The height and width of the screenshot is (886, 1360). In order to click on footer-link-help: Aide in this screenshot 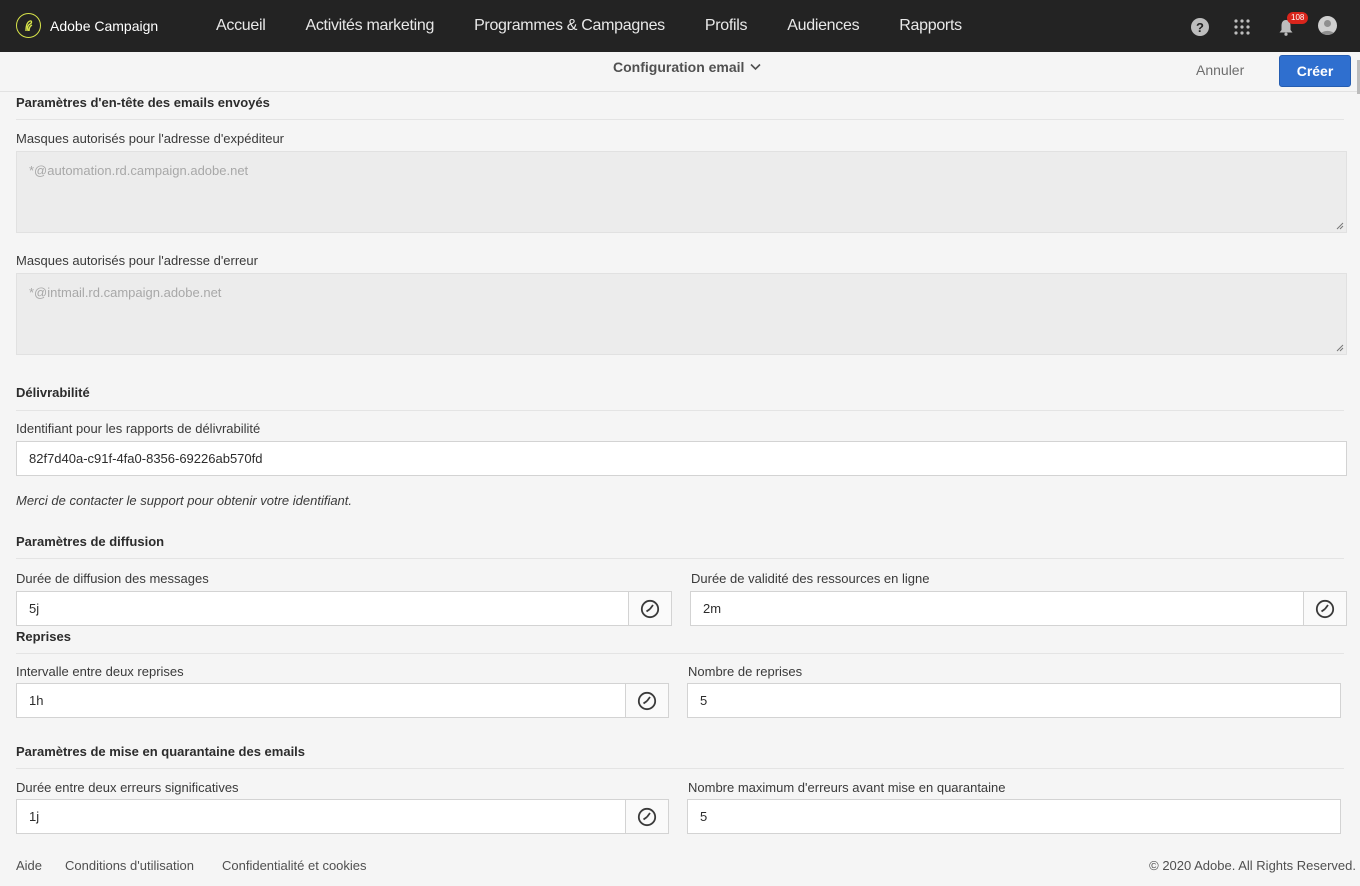, I will do `click(29, 865)`.